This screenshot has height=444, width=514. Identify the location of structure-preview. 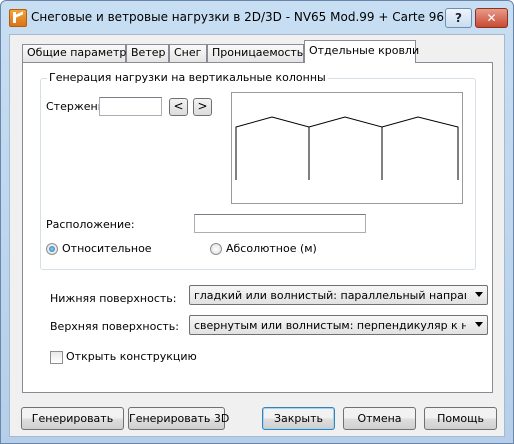
(347, 148).